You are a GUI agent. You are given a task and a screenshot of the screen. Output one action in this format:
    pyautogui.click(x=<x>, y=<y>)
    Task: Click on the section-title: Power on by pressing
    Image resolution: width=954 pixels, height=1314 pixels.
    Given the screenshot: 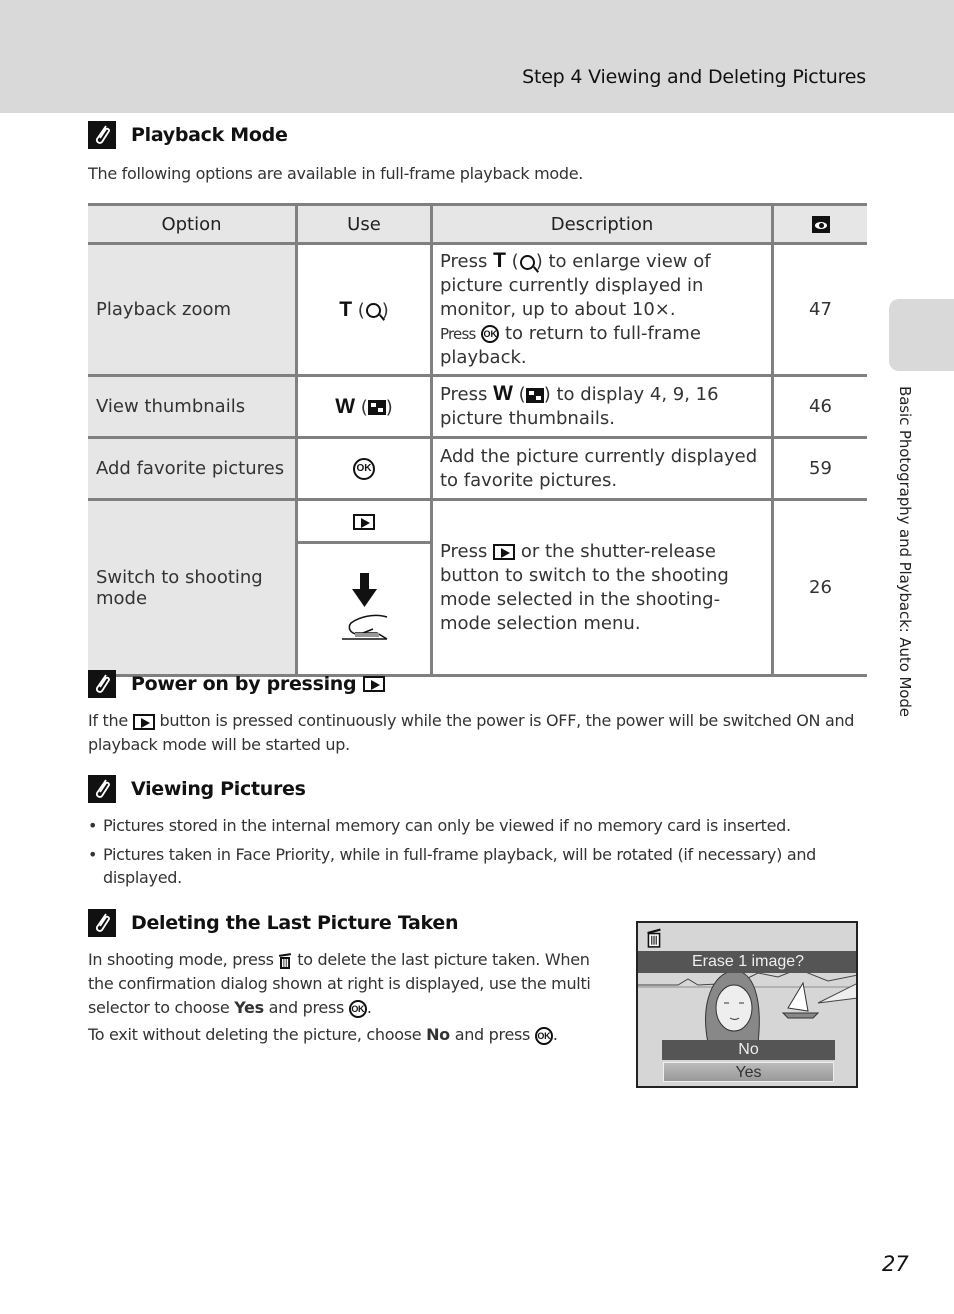 What is the action you would take?
    pyautogui.click(x=258, y=684)
    